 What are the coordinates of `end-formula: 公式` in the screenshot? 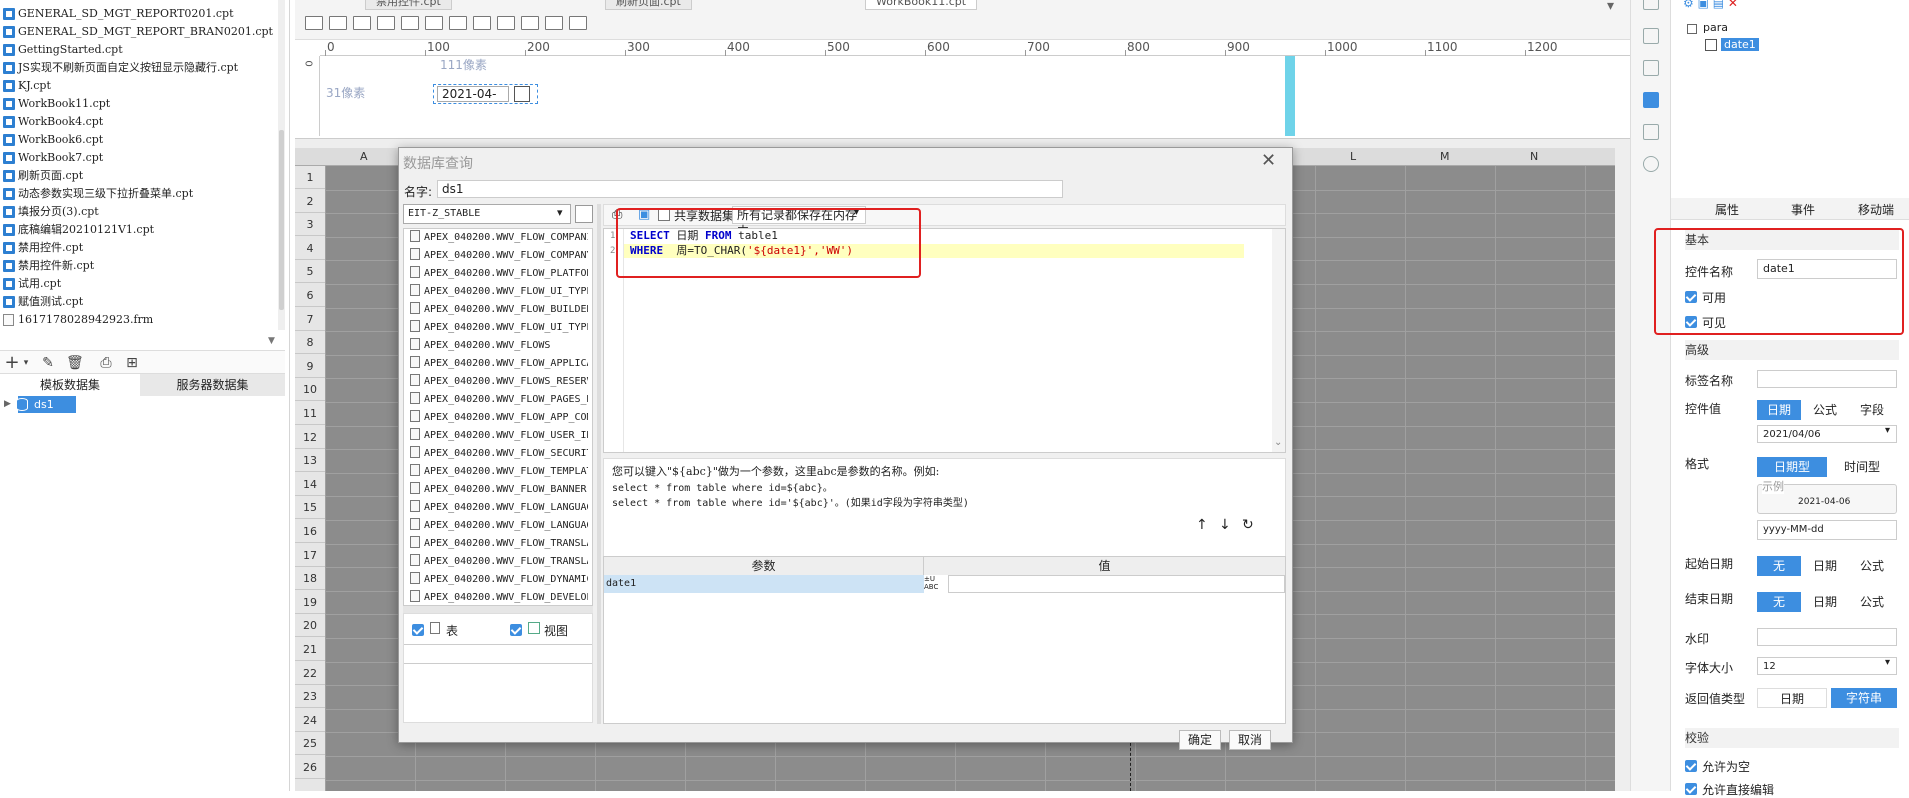 It's located at (1872, 602).